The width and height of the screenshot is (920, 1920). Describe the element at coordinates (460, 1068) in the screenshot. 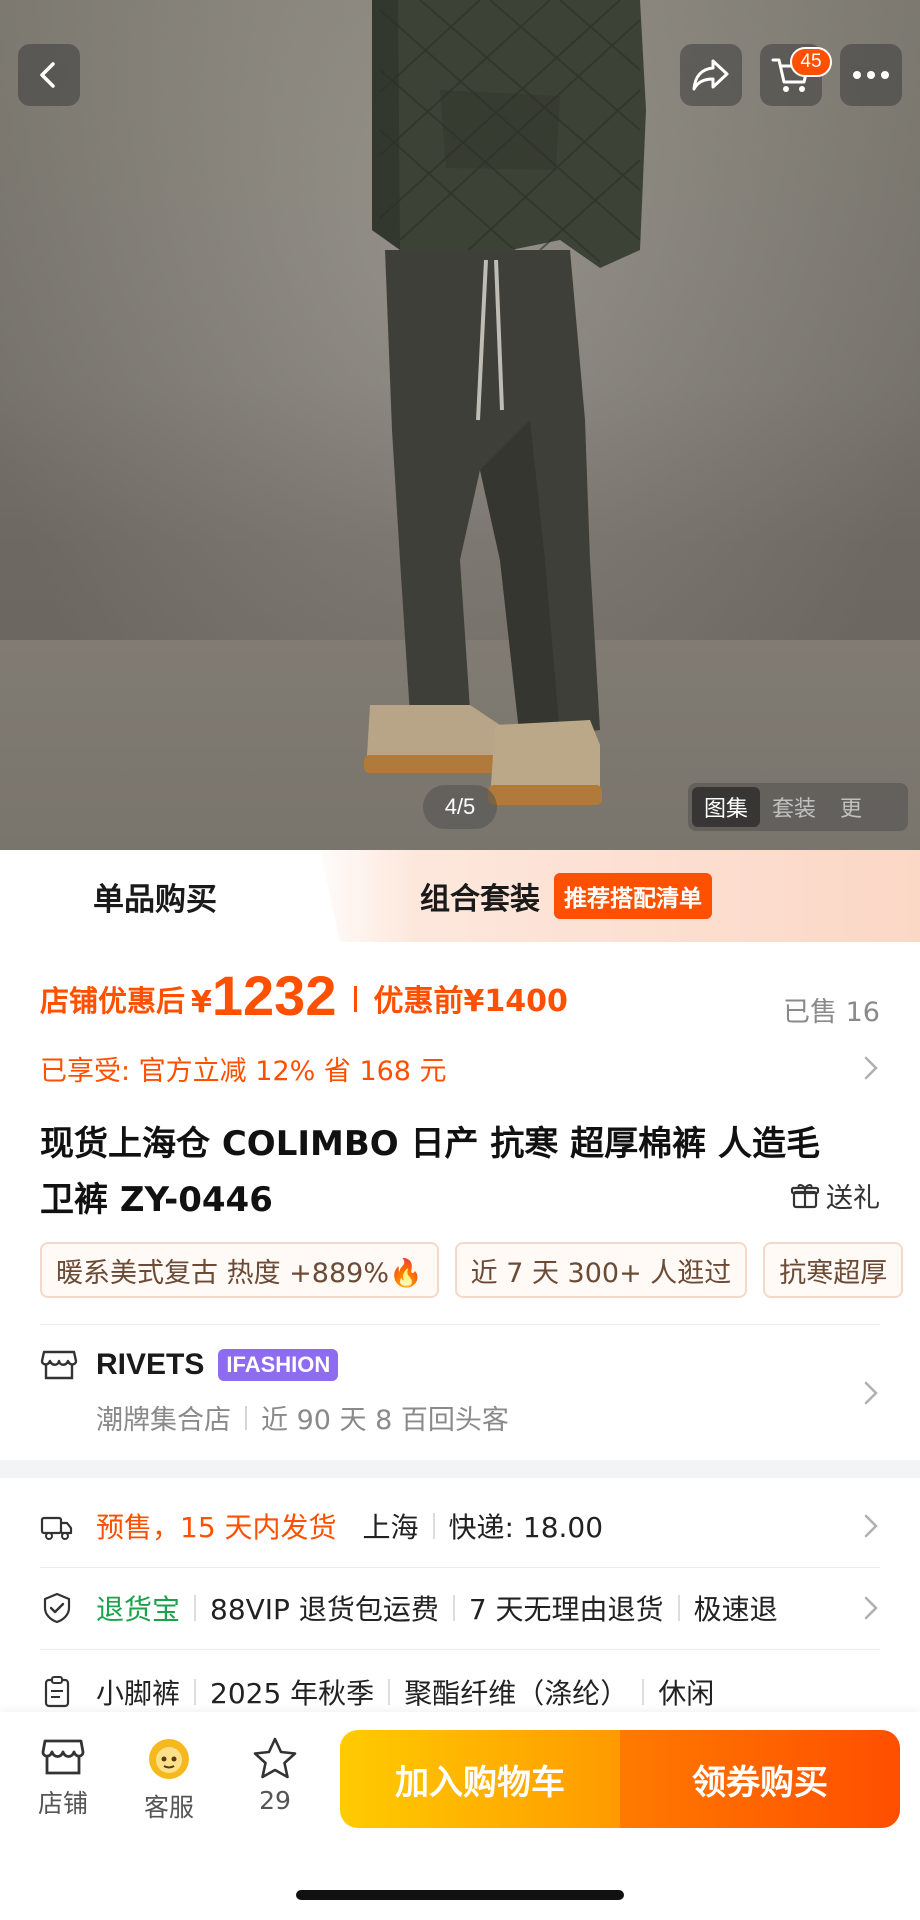

I see `discount-row: 已享受: 官方立减 12% 省 168 元` at that location.